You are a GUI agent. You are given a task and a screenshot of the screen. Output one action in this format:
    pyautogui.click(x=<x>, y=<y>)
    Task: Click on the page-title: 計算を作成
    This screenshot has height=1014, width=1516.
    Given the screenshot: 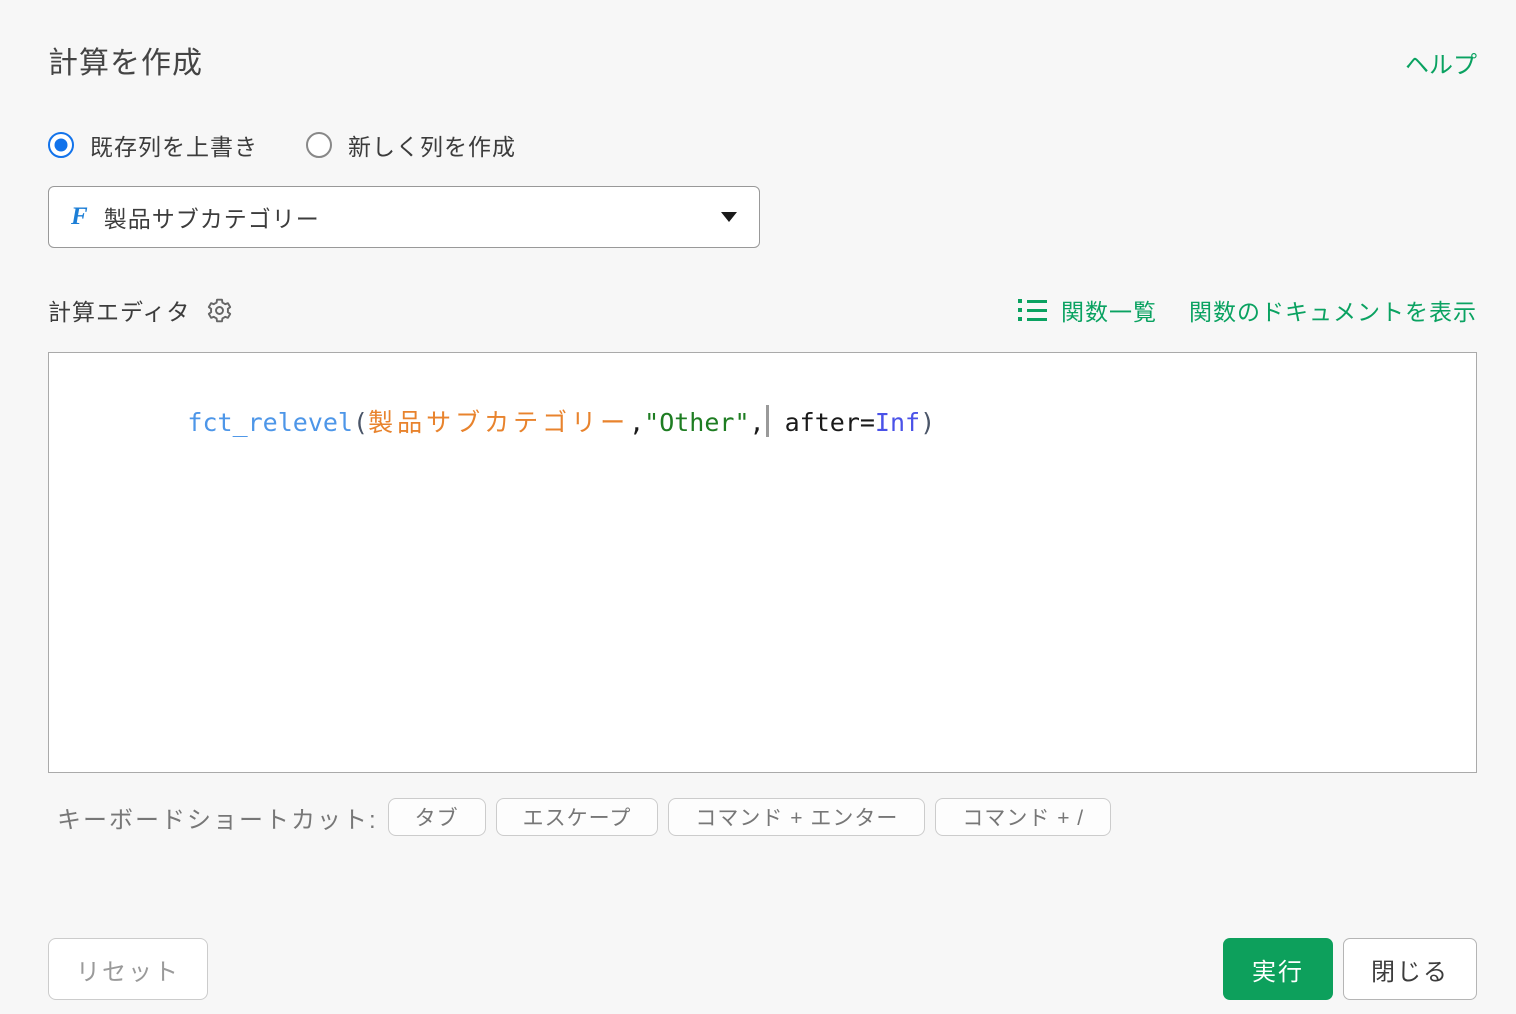 What is the action you would take?
    pyautogui.click(x=125, y=63)
    